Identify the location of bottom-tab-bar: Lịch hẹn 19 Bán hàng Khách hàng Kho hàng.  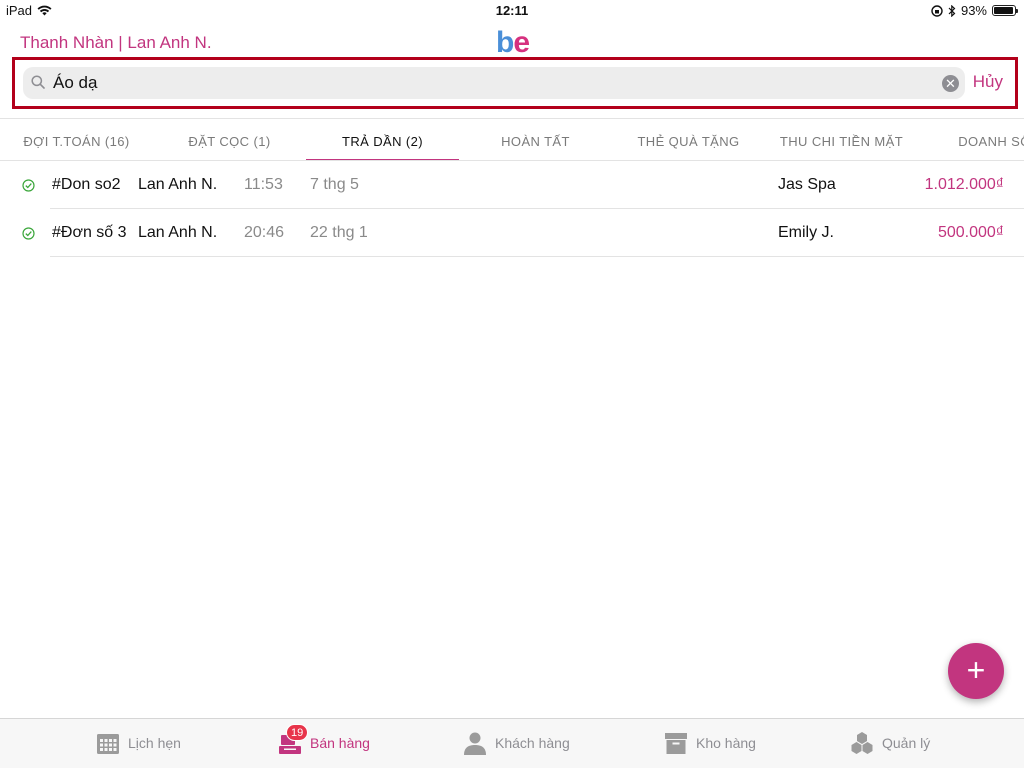
(512, 743).